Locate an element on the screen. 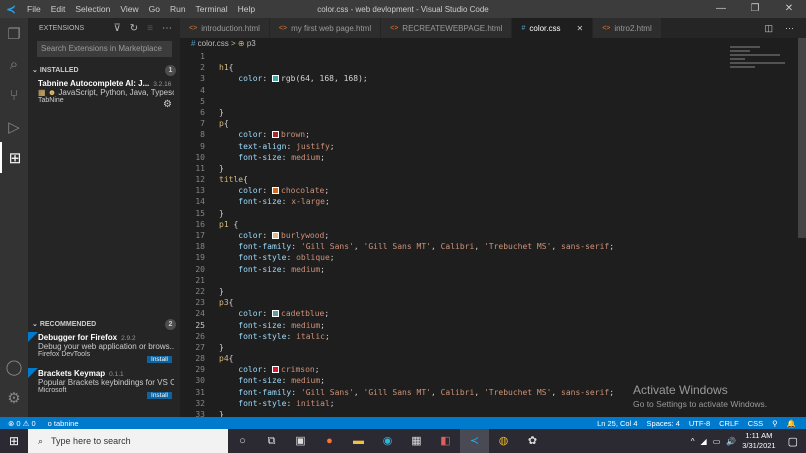 The height and width of the screenshot is (453, 806). code-line: 28 p4{ is located at coordinates (450, 358).